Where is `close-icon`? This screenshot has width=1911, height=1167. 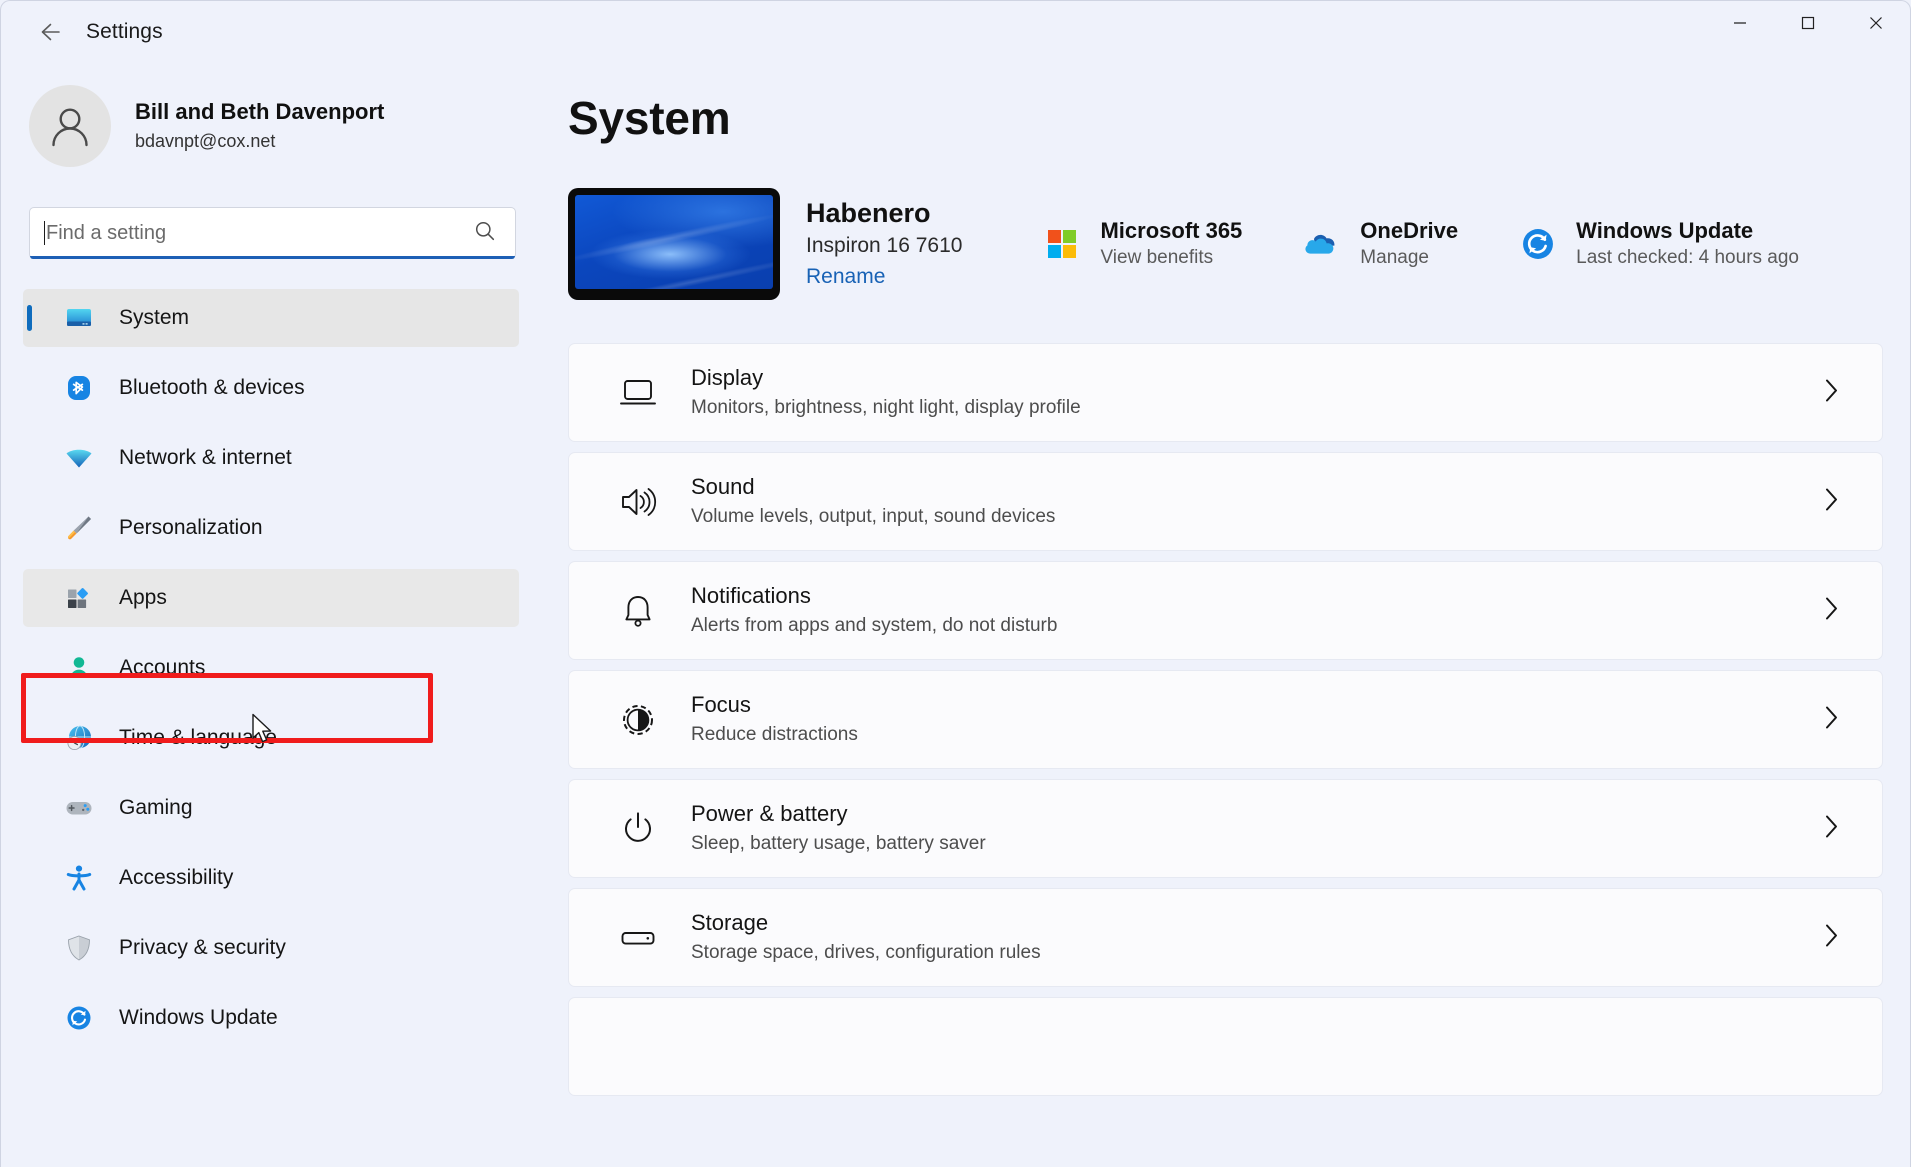 close-icon is located at coordinates (1876, 23).